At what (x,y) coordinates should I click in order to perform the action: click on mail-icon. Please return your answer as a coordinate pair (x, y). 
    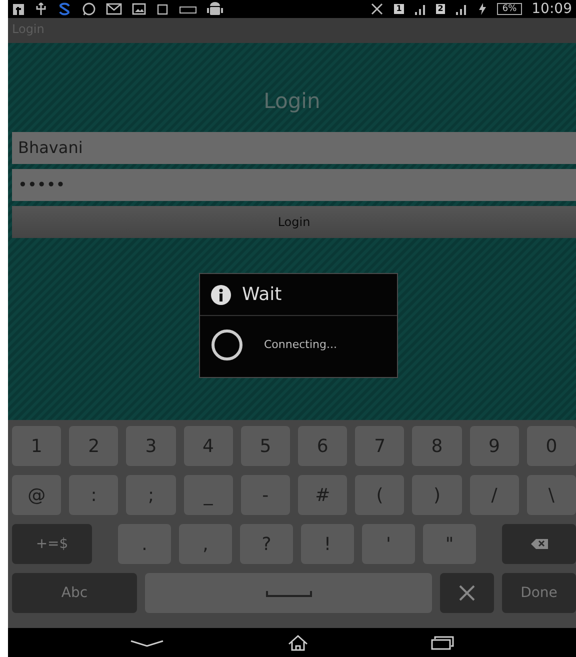
    Looking at the image, I should click on (114, 9).